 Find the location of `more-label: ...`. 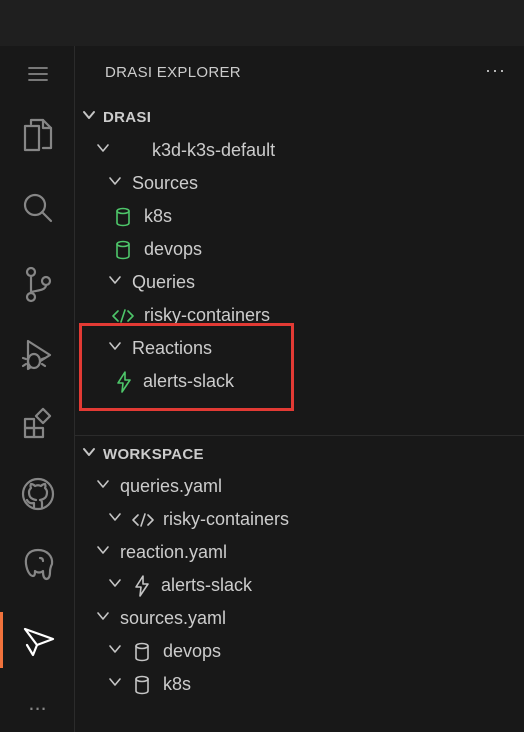

more-label: ... is located at coordinates (37, 702).